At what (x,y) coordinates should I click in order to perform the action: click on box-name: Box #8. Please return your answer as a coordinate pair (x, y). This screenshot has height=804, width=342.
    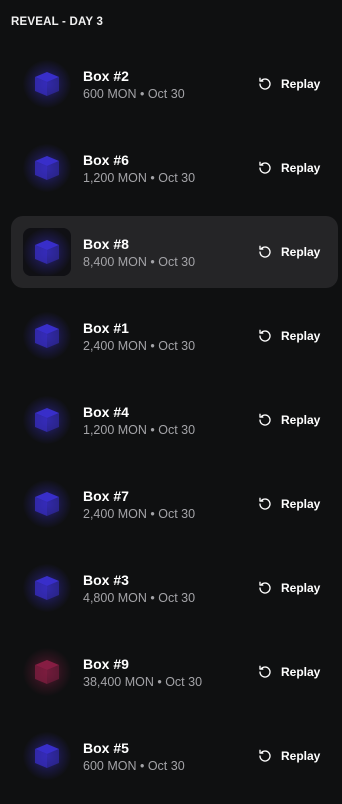
    Looking at the image, I should click on (106, 244).